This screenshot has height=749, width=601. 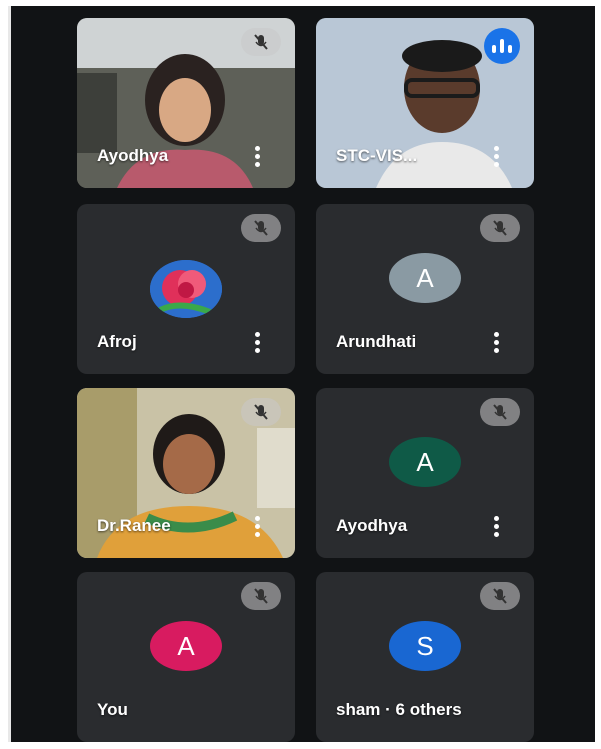 I want to click on participant-name: sham · 6 others, so click(x=399, y=709).